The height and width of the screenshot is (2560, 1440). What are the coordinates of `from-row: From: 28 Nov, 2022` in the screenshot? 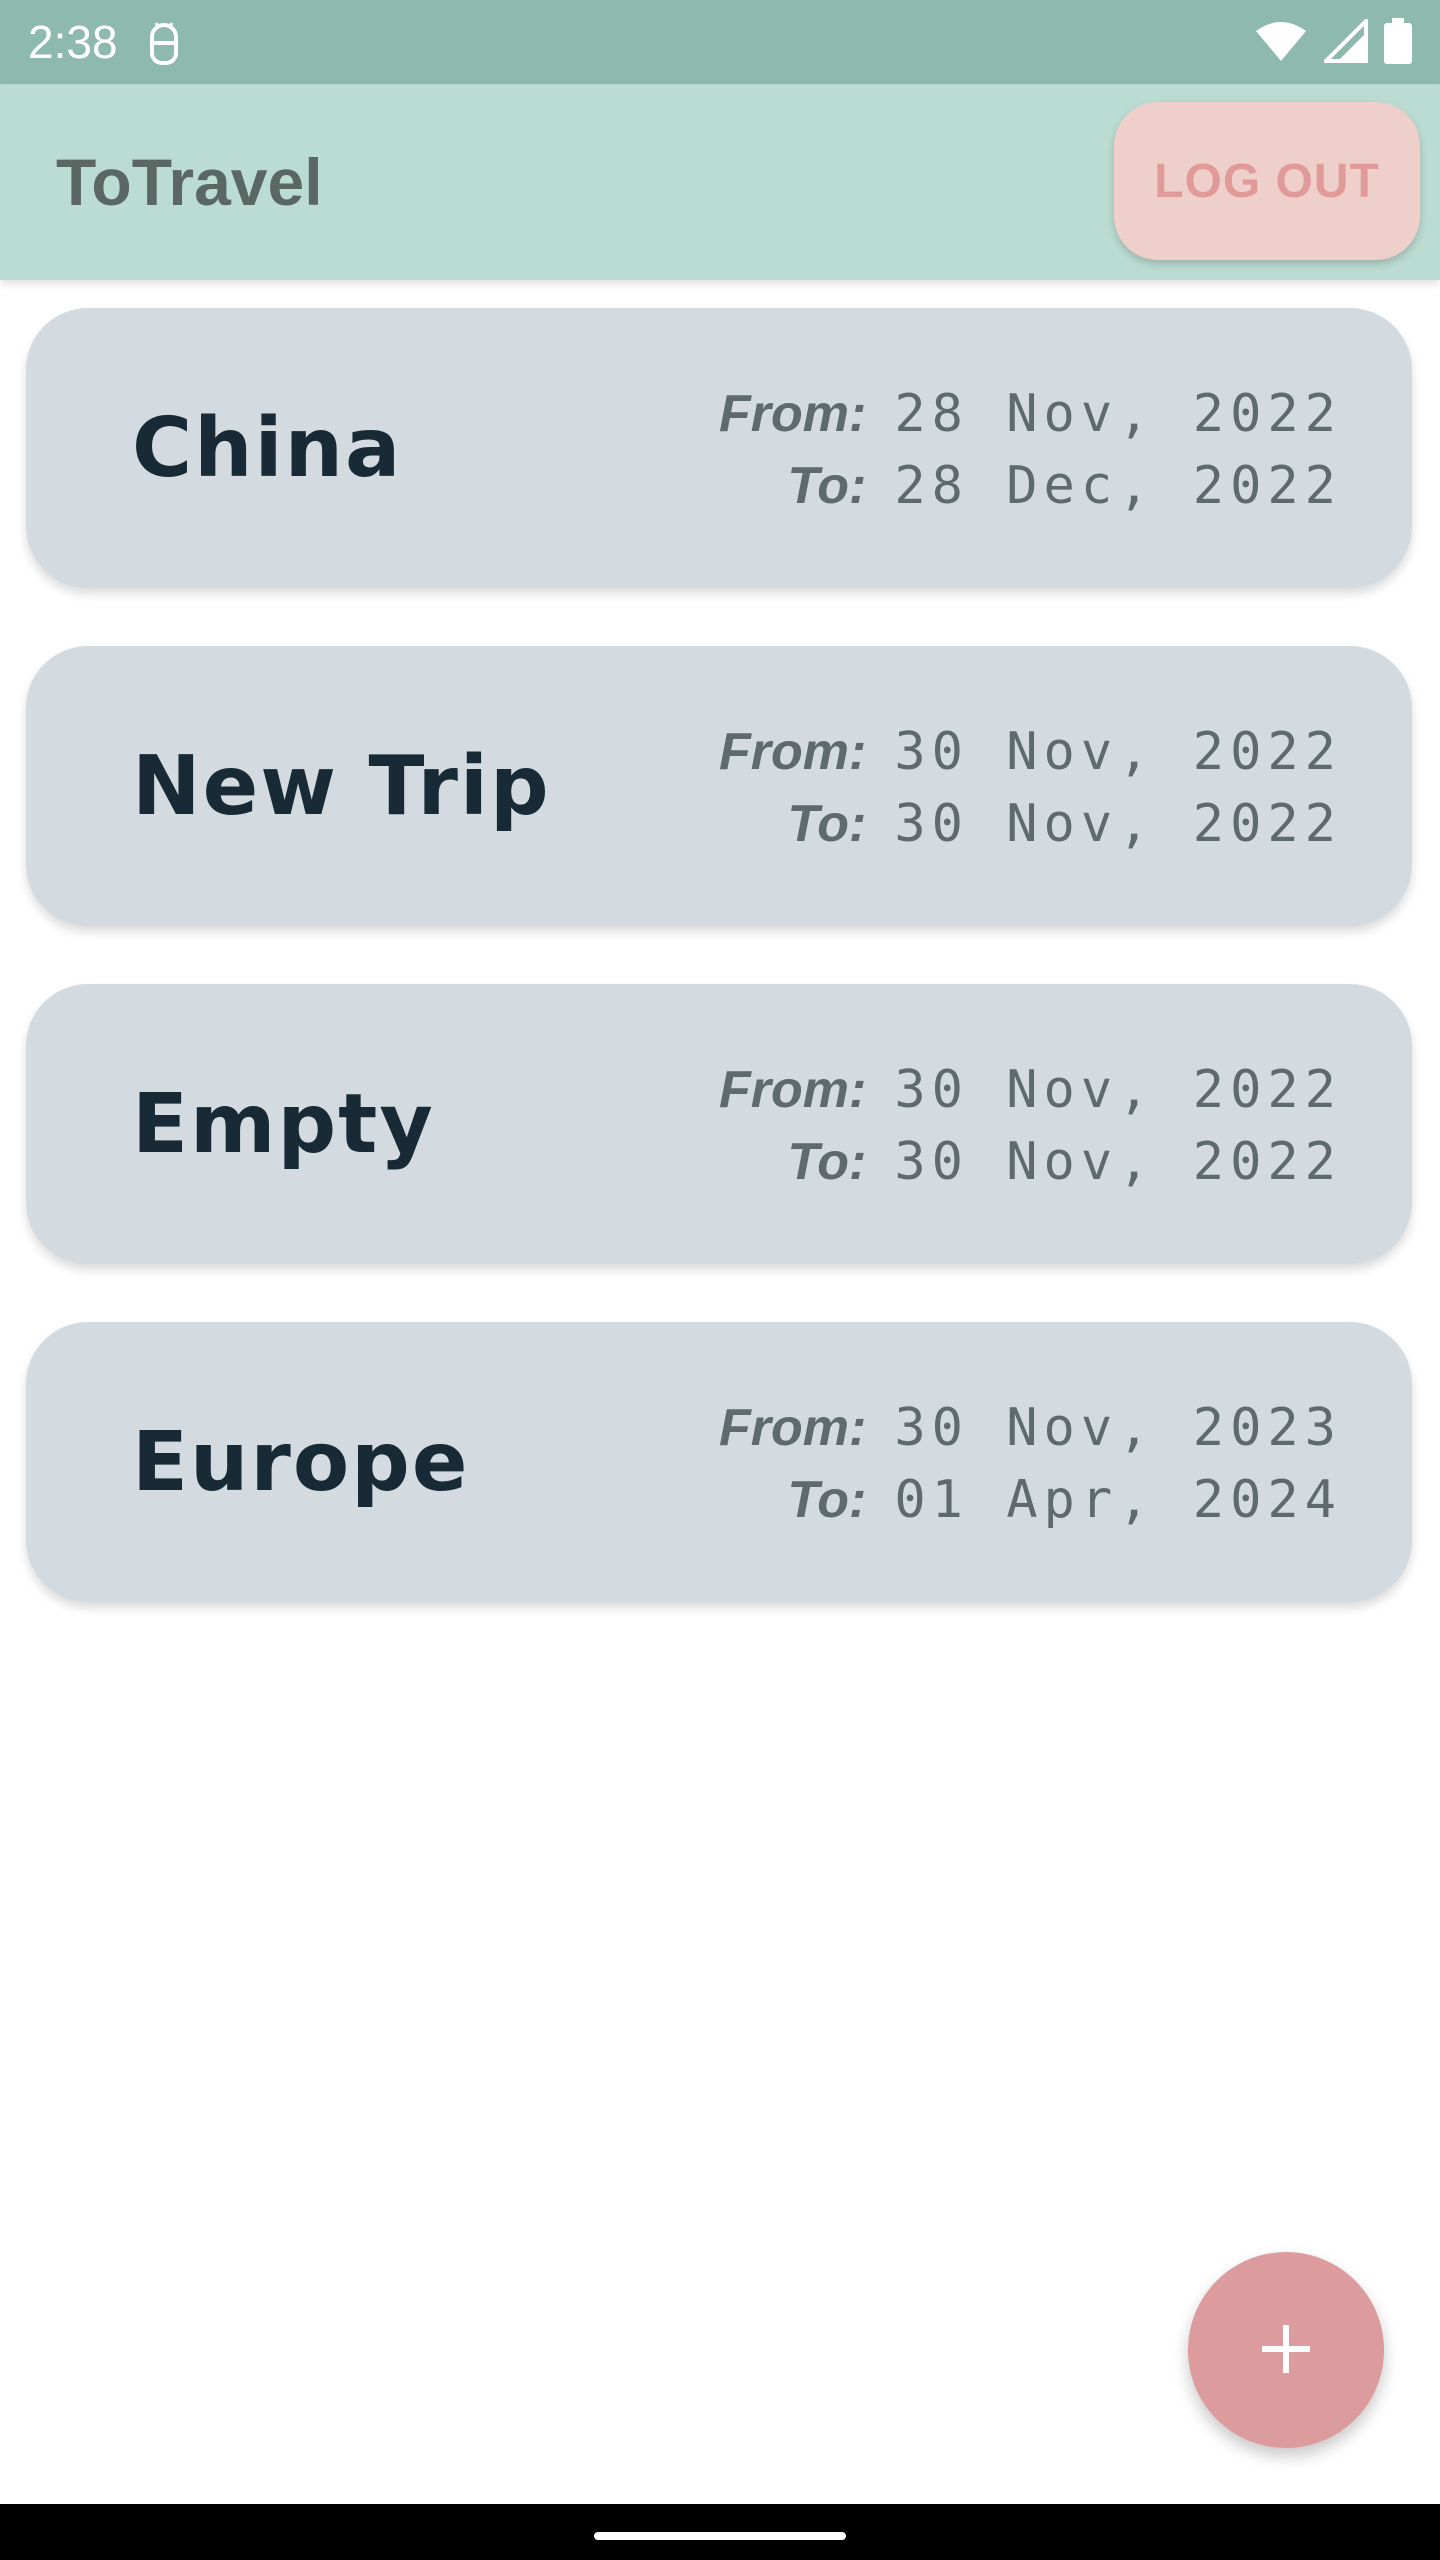 It's located at (1030, 420).